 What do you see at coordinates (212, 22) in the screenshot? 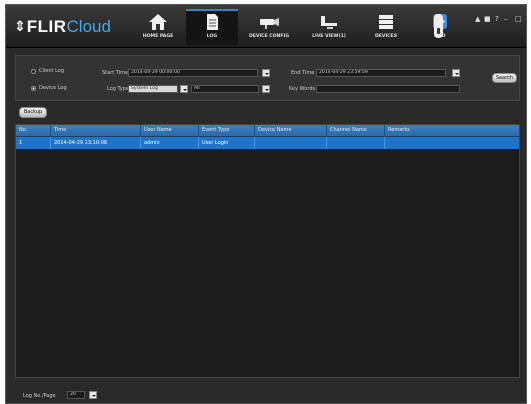
I see `document-icon` at bounding box center [212, 22].